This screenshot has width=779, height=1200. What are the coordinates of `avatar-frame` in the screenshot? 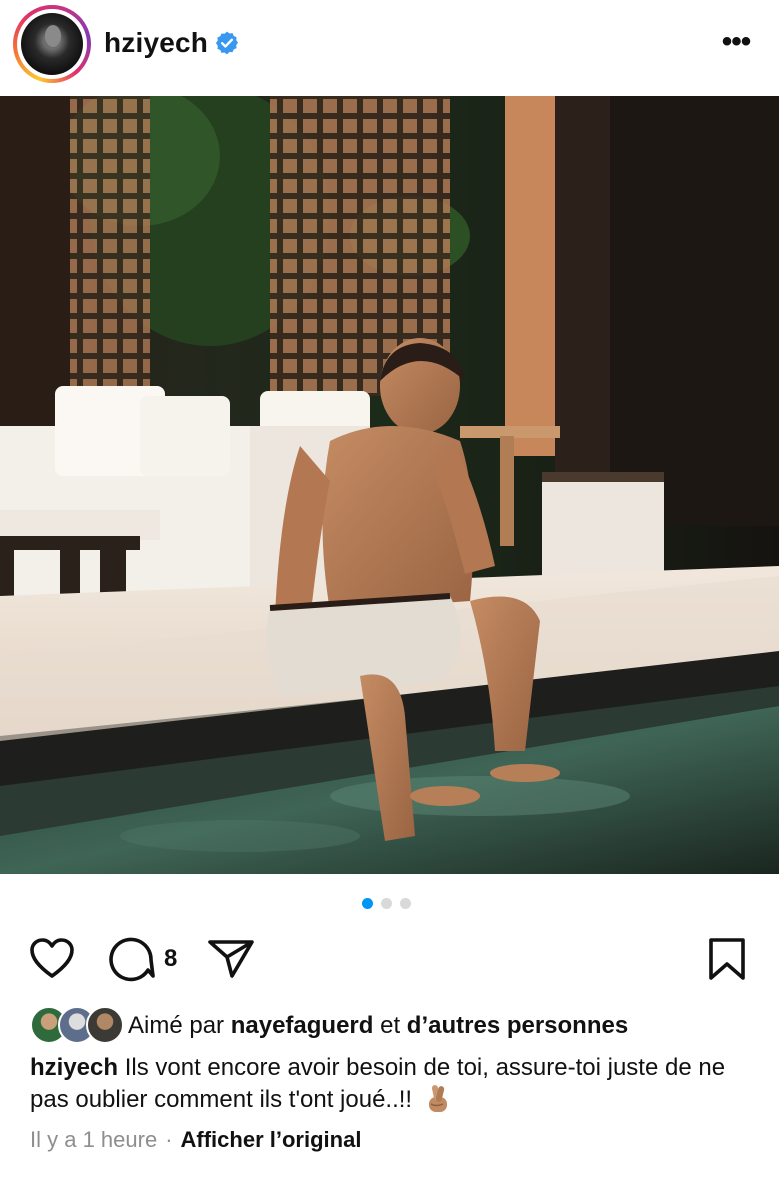 It's located at (52, 44).